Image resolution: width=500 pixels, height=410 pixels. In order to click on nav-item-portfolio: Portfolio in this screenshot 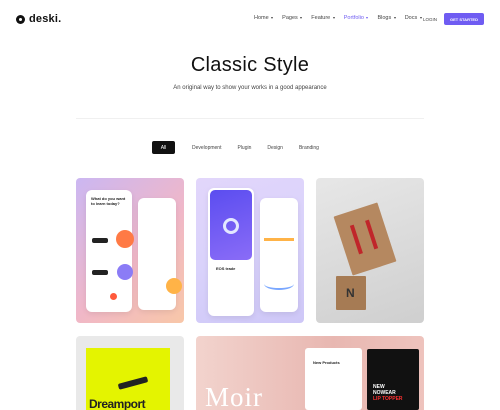, I will do `click(356, 18)`.